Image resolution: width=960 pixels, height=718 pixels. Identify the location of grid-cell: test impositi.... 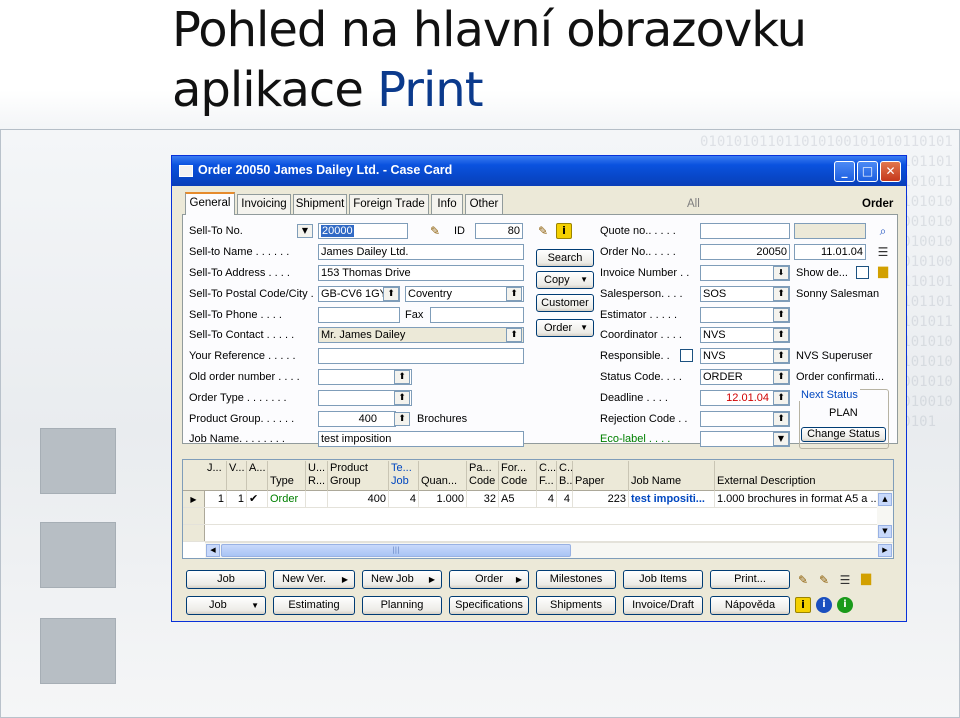
(672, 499).